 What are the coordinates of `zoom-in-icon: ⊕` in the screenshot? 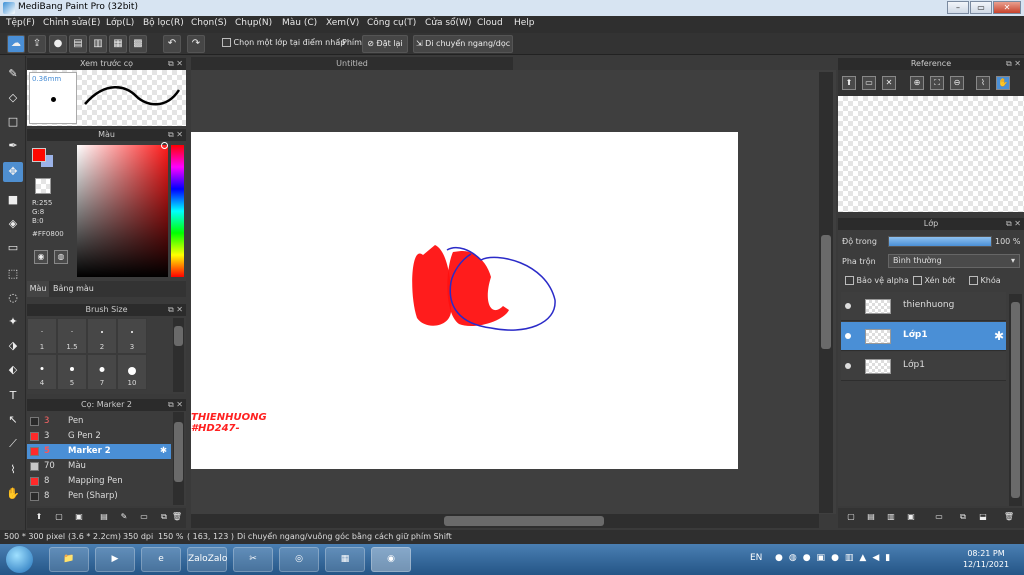 It's located at (917, 83).